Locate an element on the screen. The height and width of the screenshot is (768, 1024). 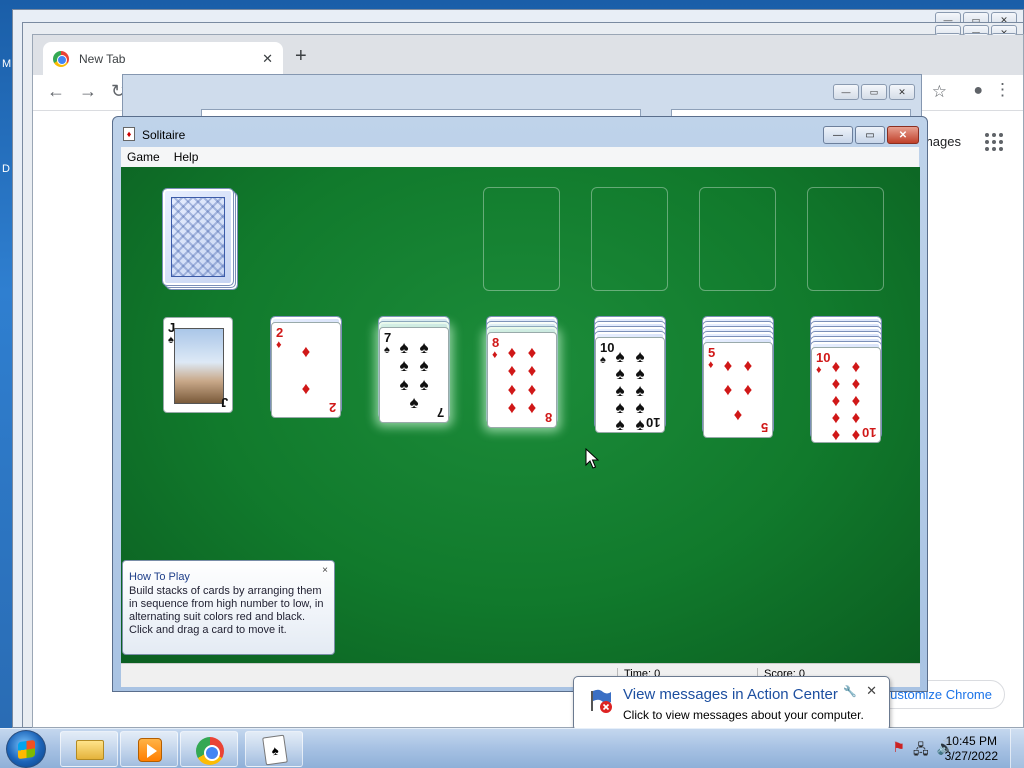
back-arrow-icon: ← is located at coordinates (56, 91).